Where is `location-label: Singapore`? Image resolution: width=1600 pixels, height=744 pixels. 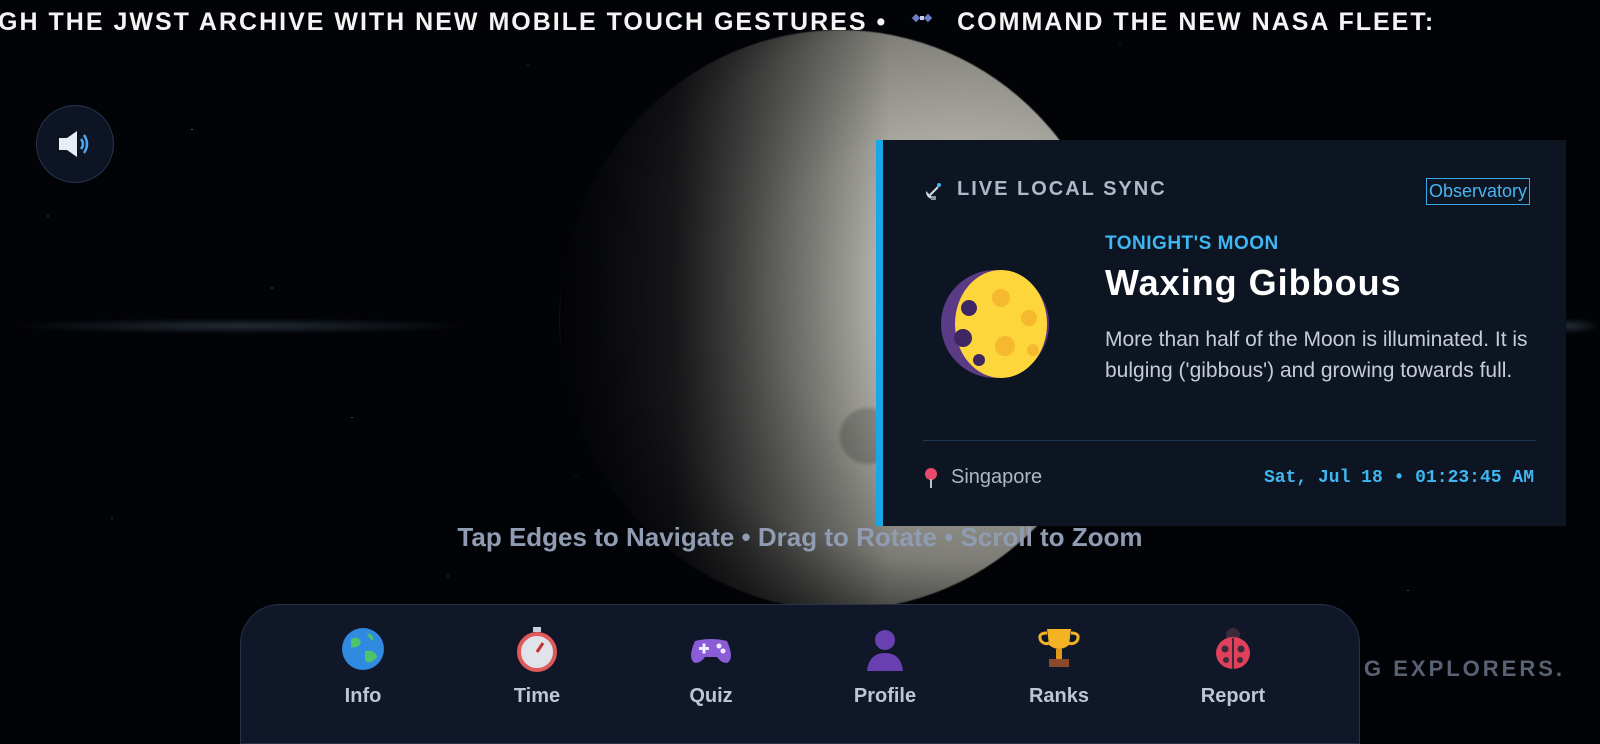 location-label: Singapore is located at coordinates (997, 477).